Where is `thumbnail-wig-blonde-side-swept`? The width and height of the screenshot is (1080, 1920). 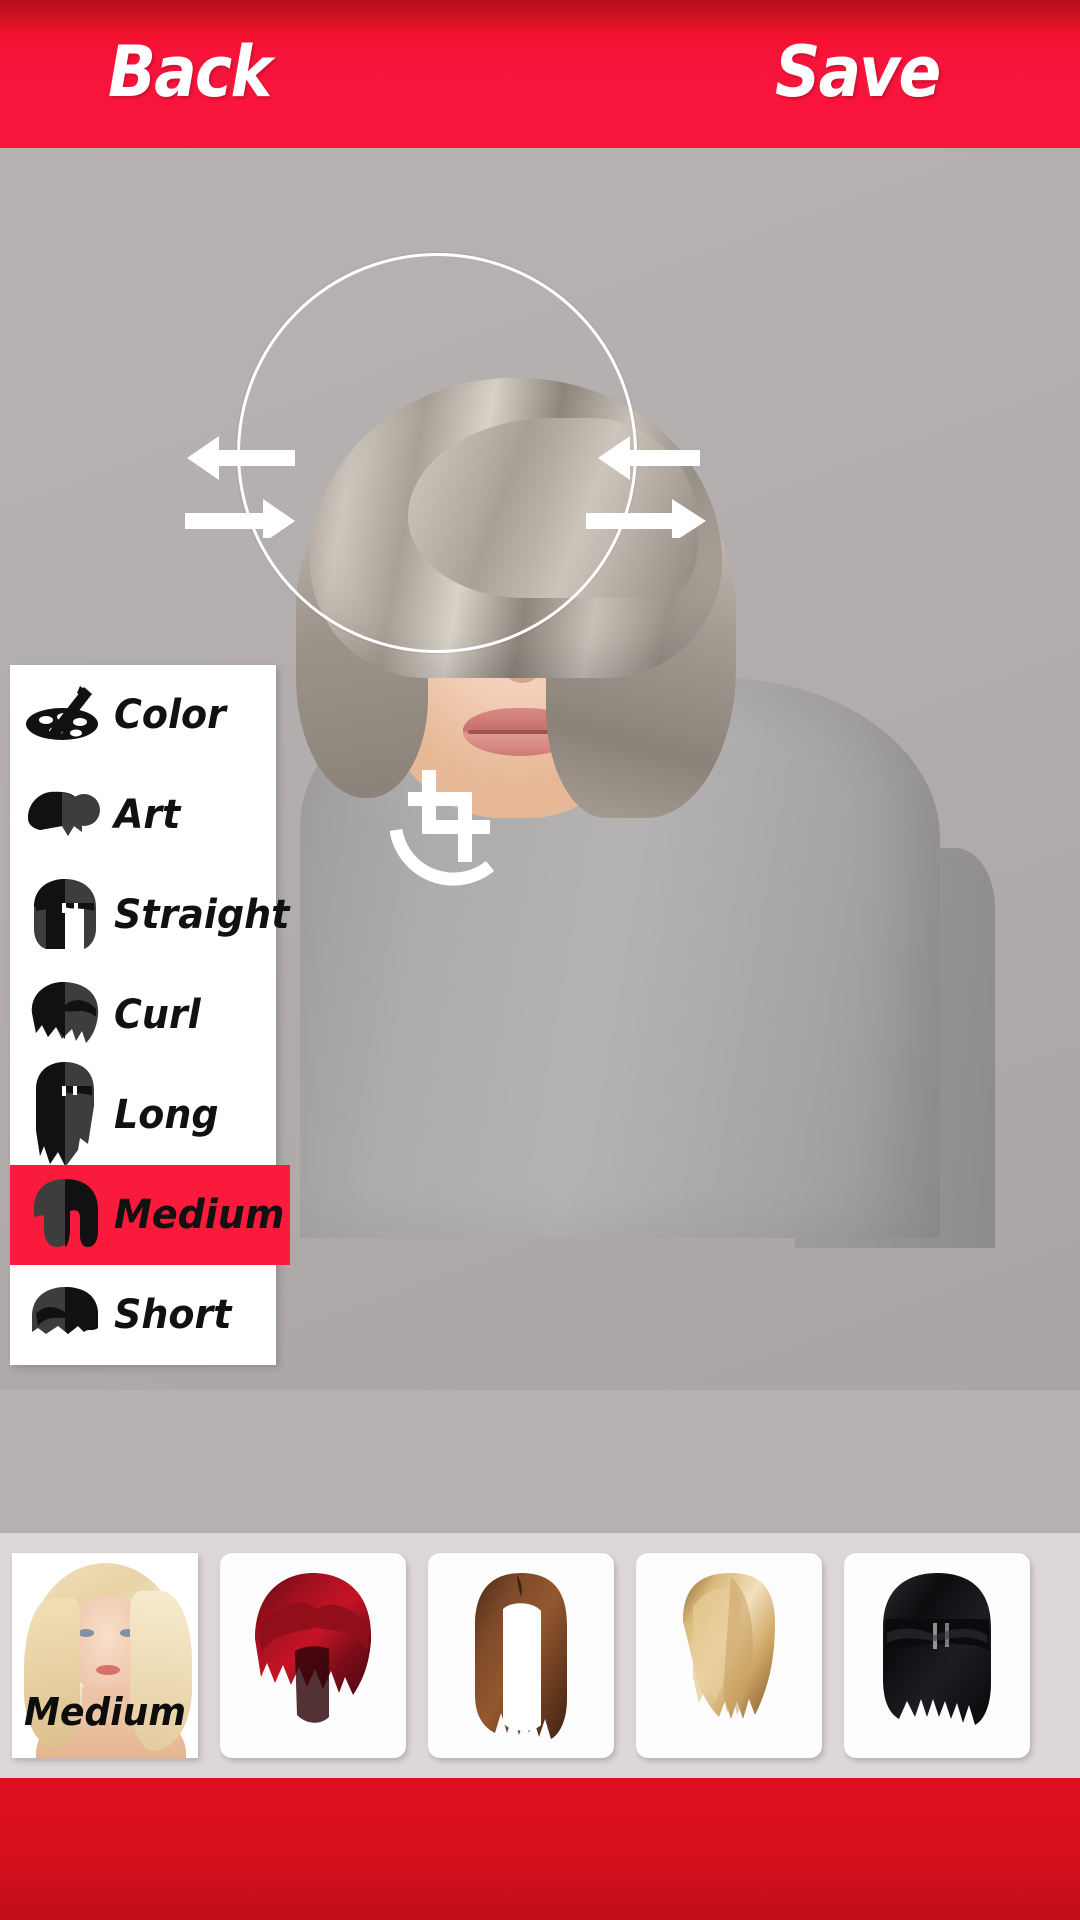 thumbnail-wig-blonde-side-swept is located at coordinates (729, 1655).